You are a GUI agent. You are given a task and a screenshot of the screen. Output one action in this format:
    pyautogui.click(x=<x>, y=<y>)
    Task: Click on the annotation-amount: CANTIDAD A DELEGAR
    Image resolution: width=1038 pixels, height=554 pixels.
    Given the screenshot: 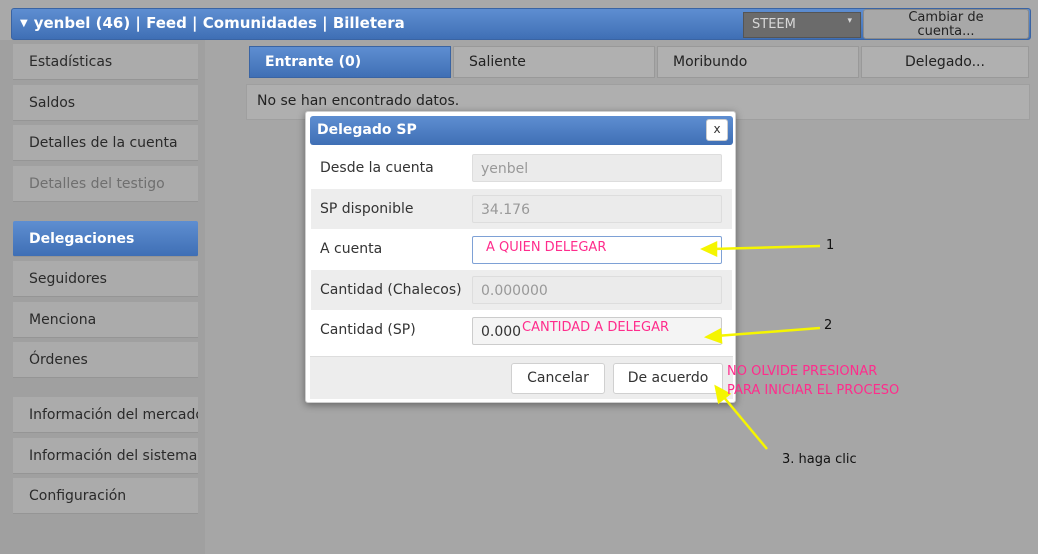 What is the action you would take?
    pyautogui.click(x=595, y=327)
    